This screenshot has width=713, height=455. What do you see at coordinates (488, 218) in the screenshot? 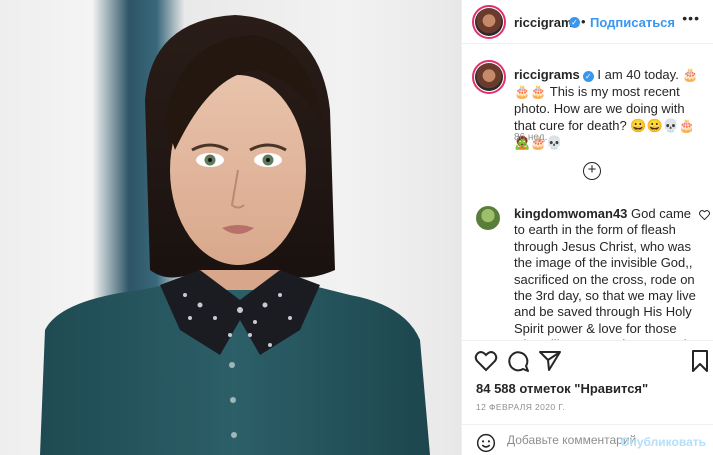
I see `comment-avatar` at bounding box center [488, 218].